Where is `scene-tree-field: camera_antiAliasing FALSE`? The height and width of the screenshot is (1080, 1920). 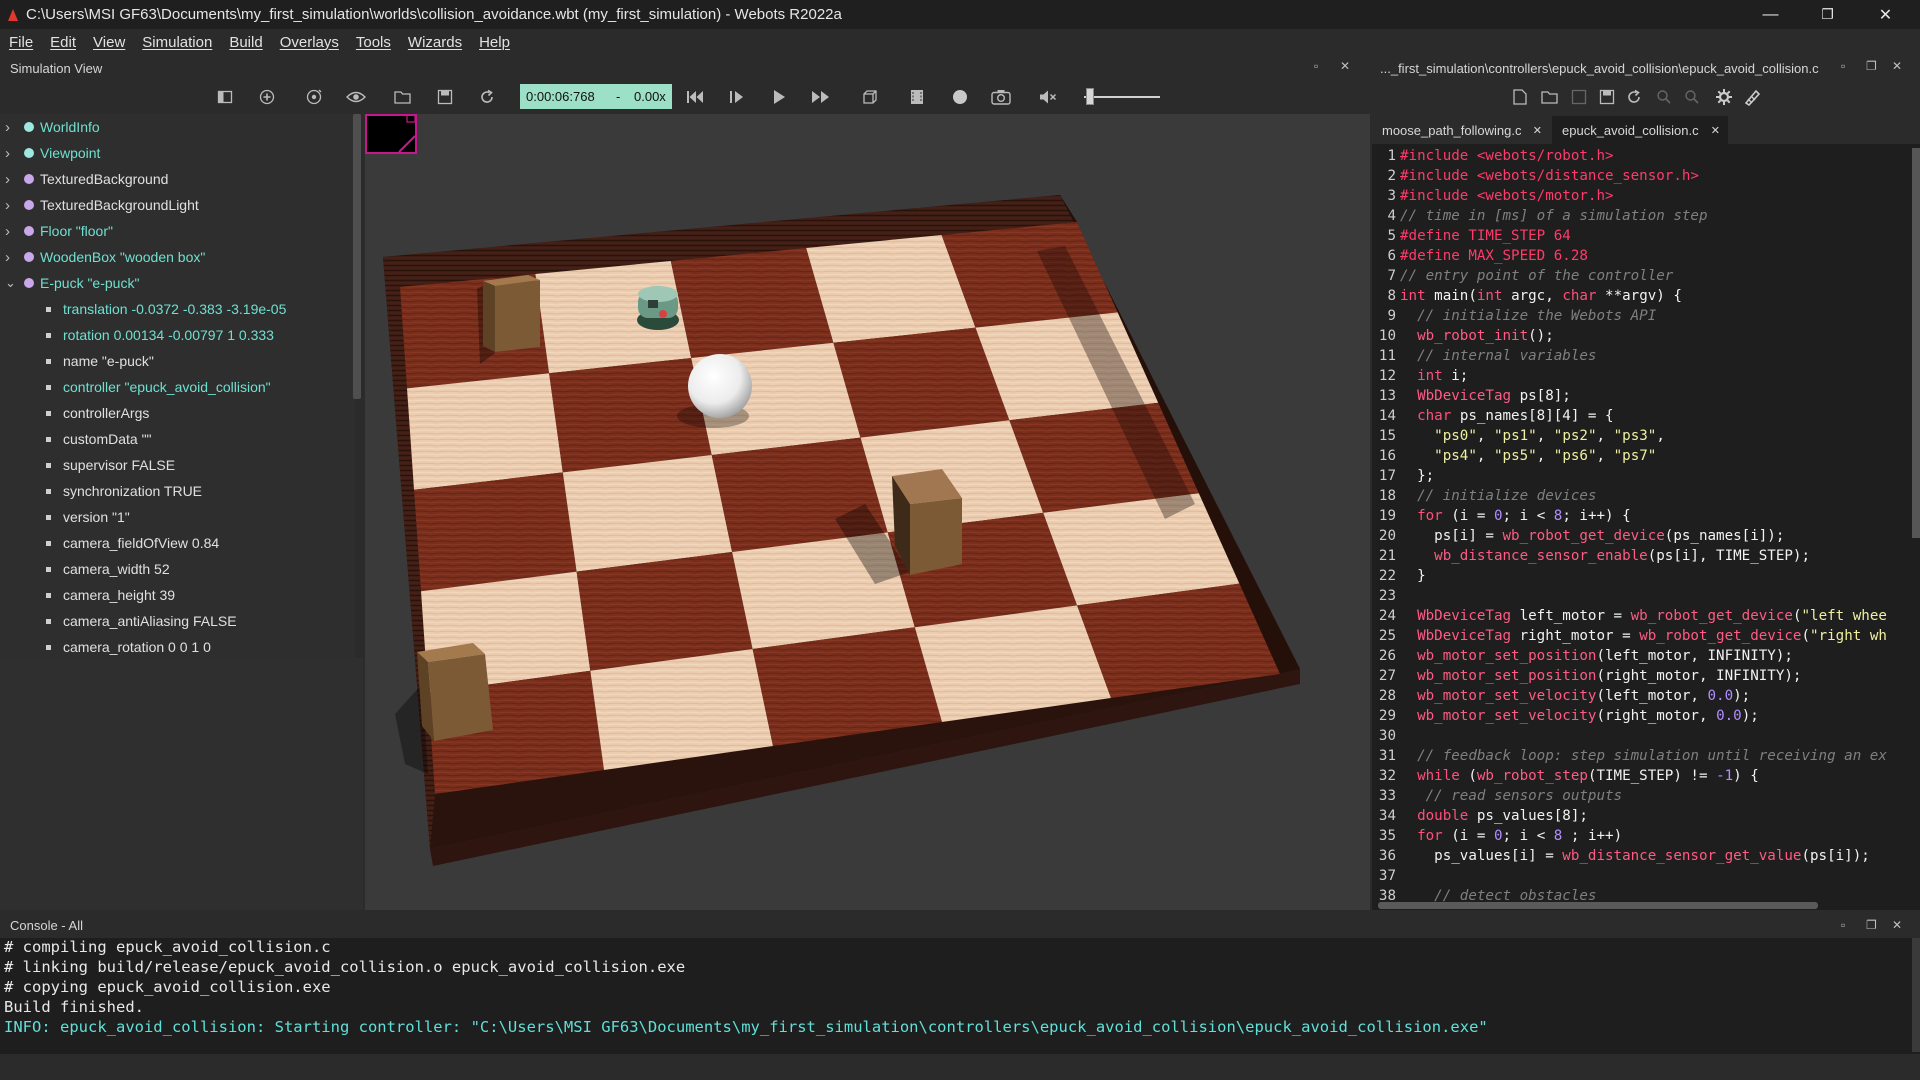 scene-tree-field: camera_antiAliasing FALSE is located at coordinates (175, 621).